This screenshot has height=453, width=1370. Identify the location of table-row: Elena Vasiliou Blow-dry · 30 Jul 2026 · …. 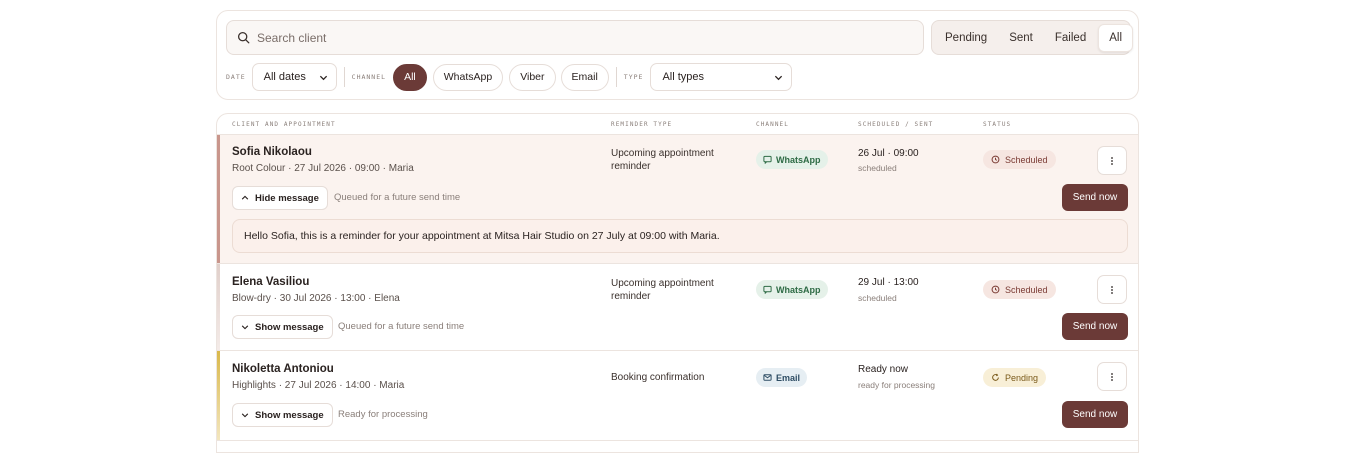
(677, 307).